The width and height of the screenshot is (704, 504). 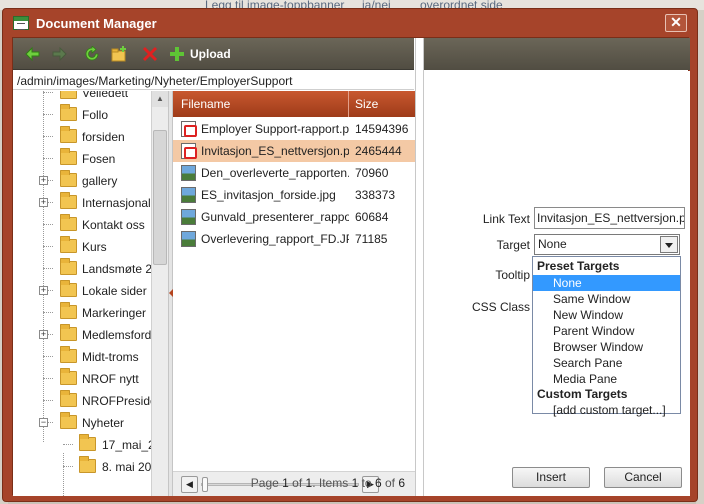 I want to click on target-label: Target, so click(x=513, y=245).